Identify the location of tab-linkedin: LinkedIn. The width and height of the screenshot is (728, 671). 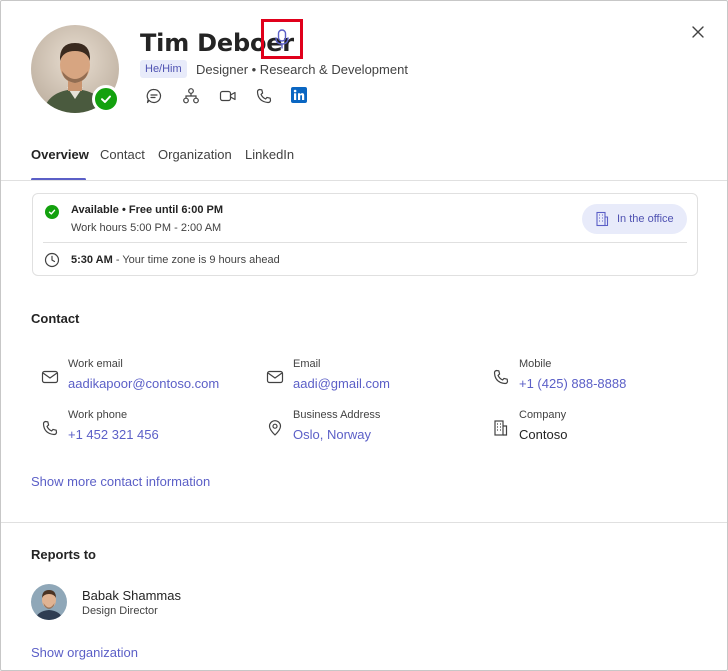
(269, 154).